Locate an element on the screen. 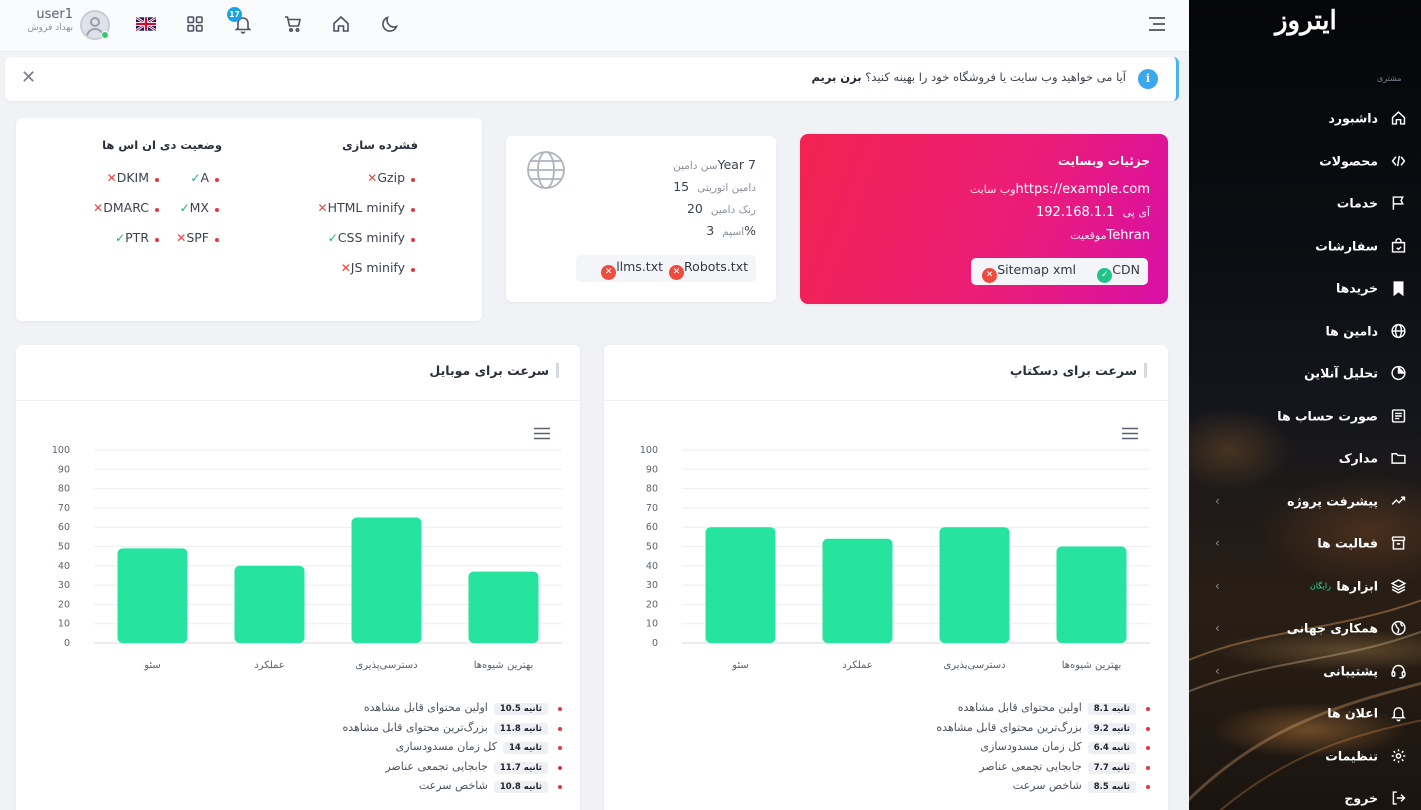 Image resolution: width=1421 pixels, height=810 pixels. desktop-speed-title: سرعت برای دسکتاپ is located at coordinates (1078, 370).